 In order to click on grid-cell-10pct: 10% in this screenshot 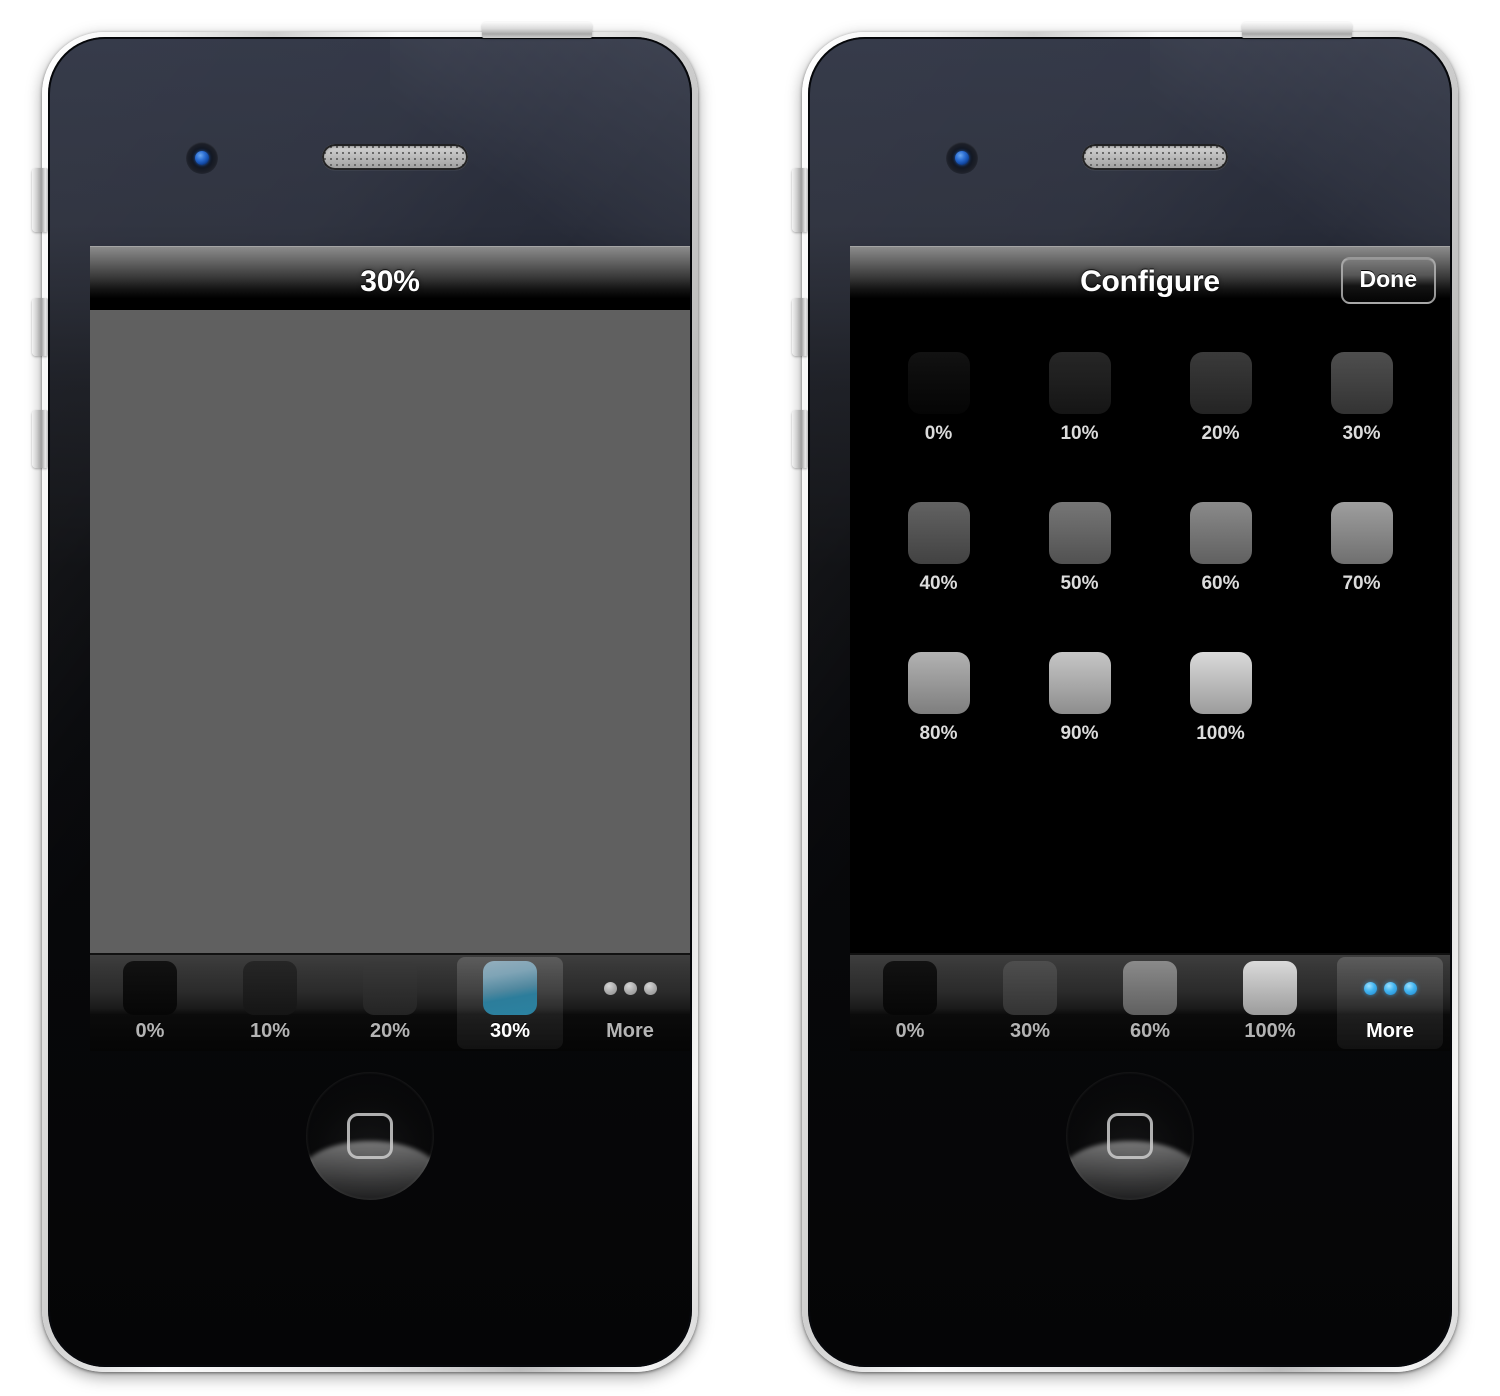, I will do `click(1079, 427)`.